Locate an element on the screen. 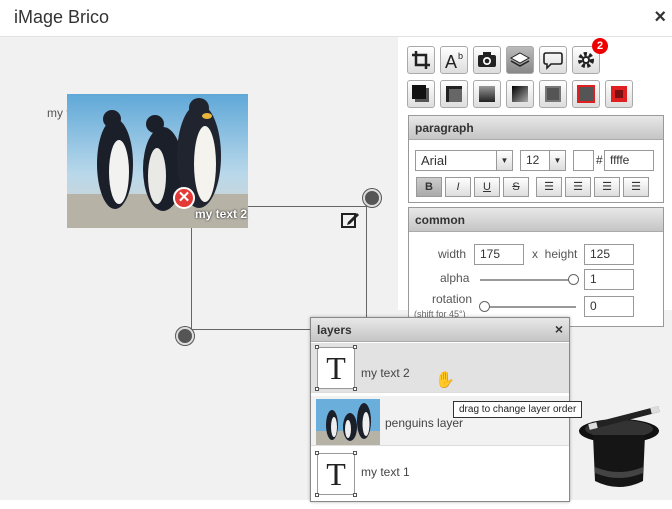 The width and height of the screenshot is (672, 509). crop-tool-button is located at coordinates (421, 60).